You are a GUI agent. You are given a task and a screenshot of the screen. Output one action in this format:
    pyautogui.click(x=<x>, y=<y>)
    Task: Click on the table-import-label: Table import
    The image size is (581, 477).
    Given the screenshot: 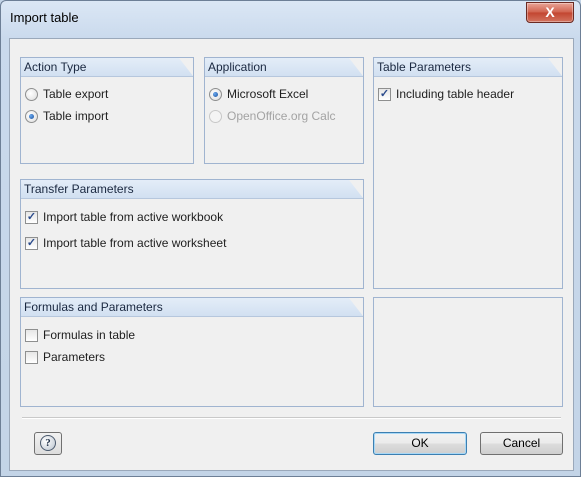 What is the action you would take?
    pyautogui.click(x=76, y=116)
    